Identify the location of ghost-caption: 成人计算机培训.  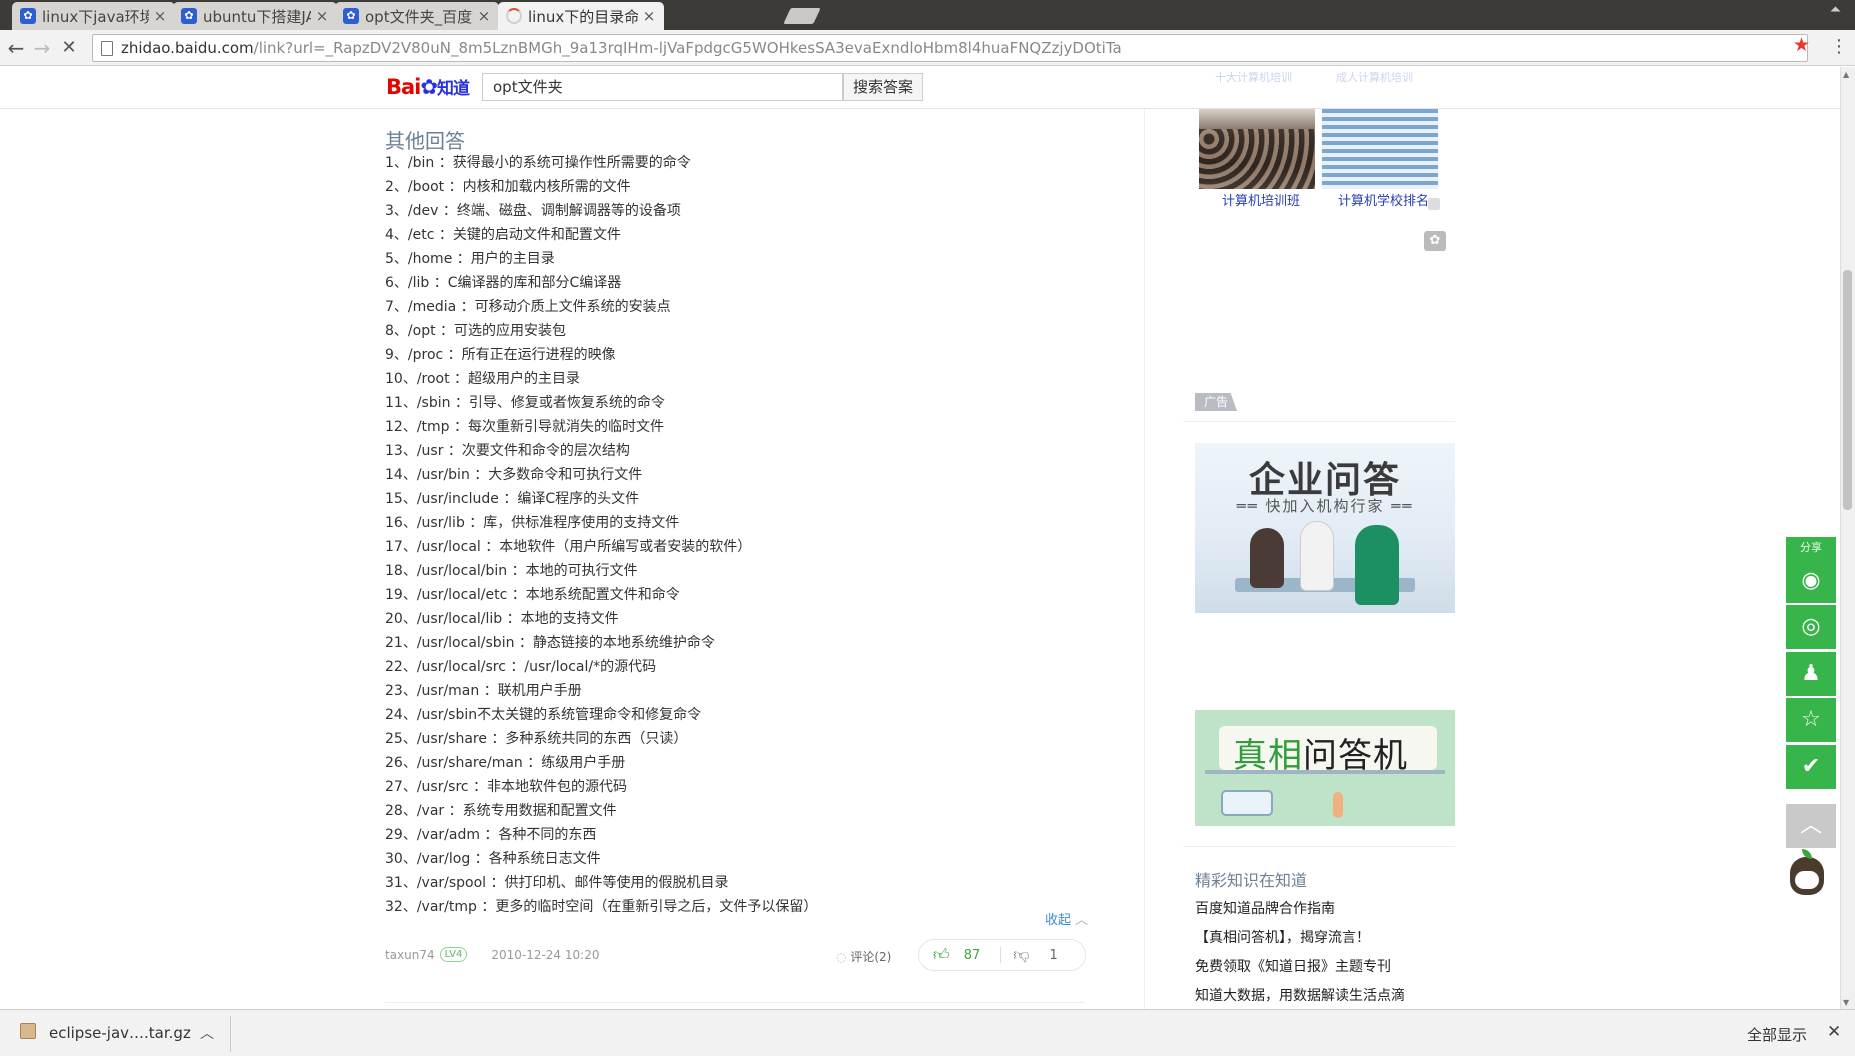
(1374, 77).